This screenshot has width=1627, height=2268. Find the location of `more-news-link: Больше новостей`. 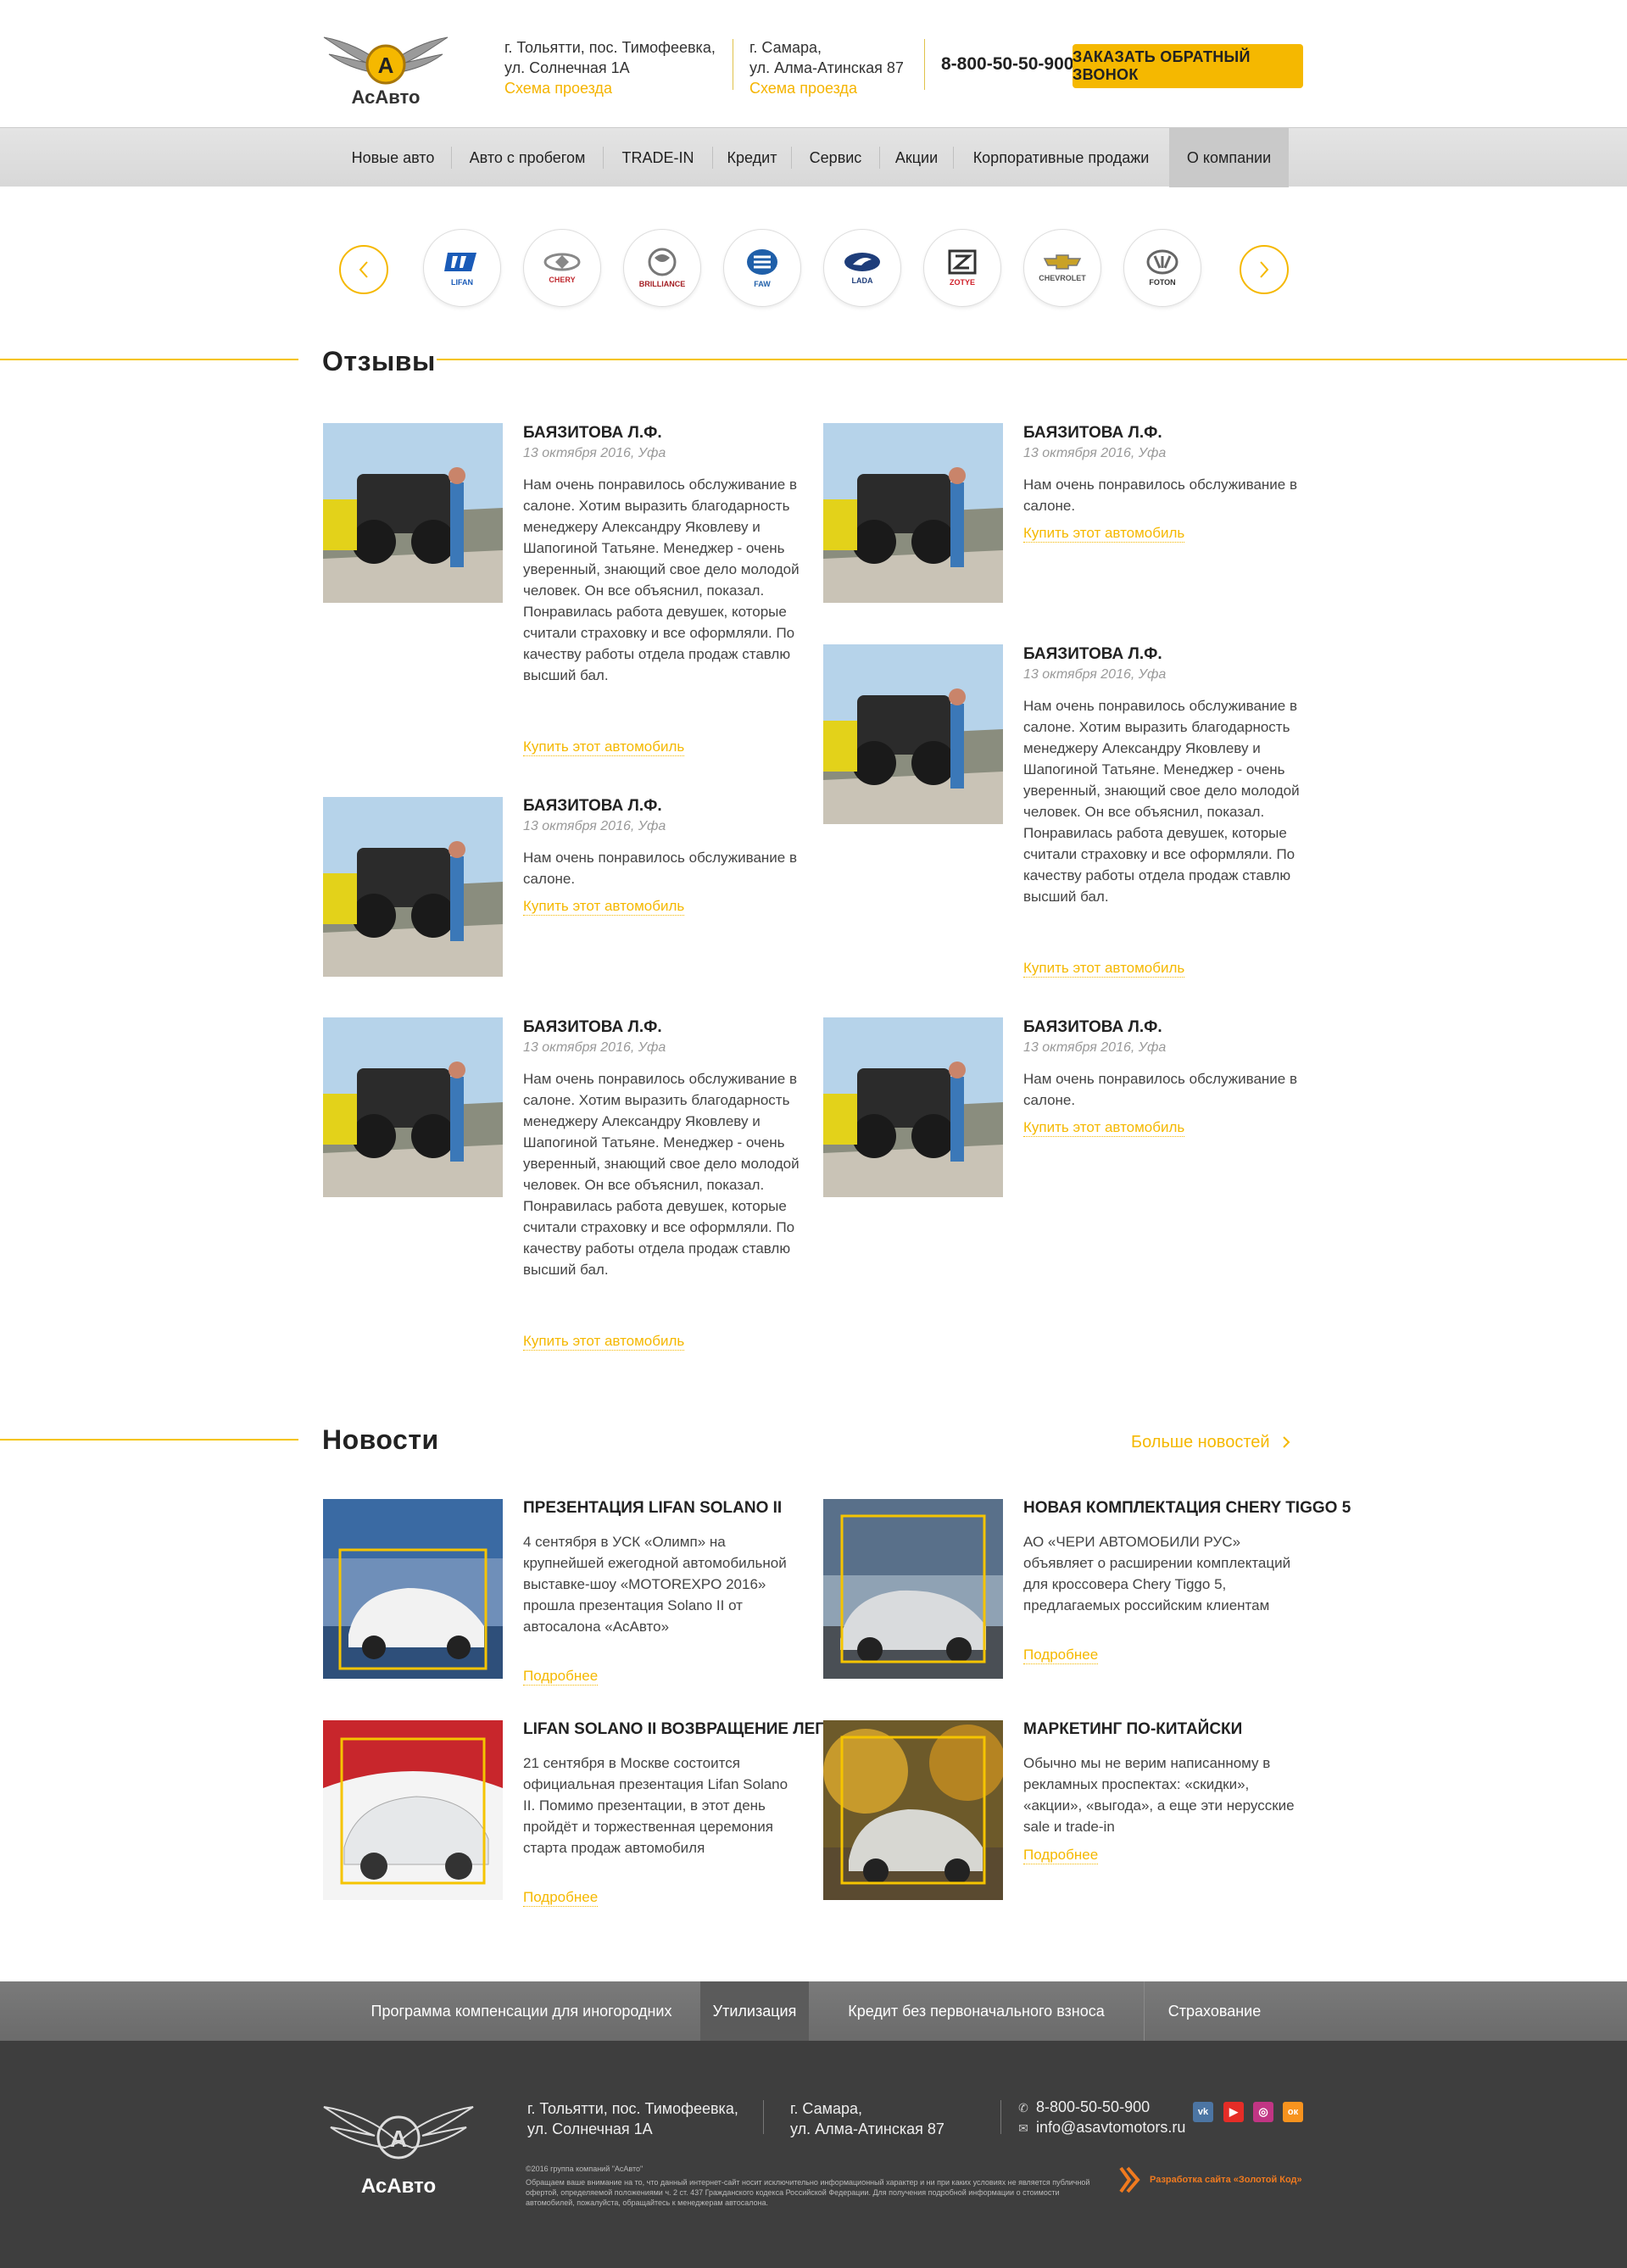

more-news-link: Больше новостей is located at coordinates (1211, 1442).